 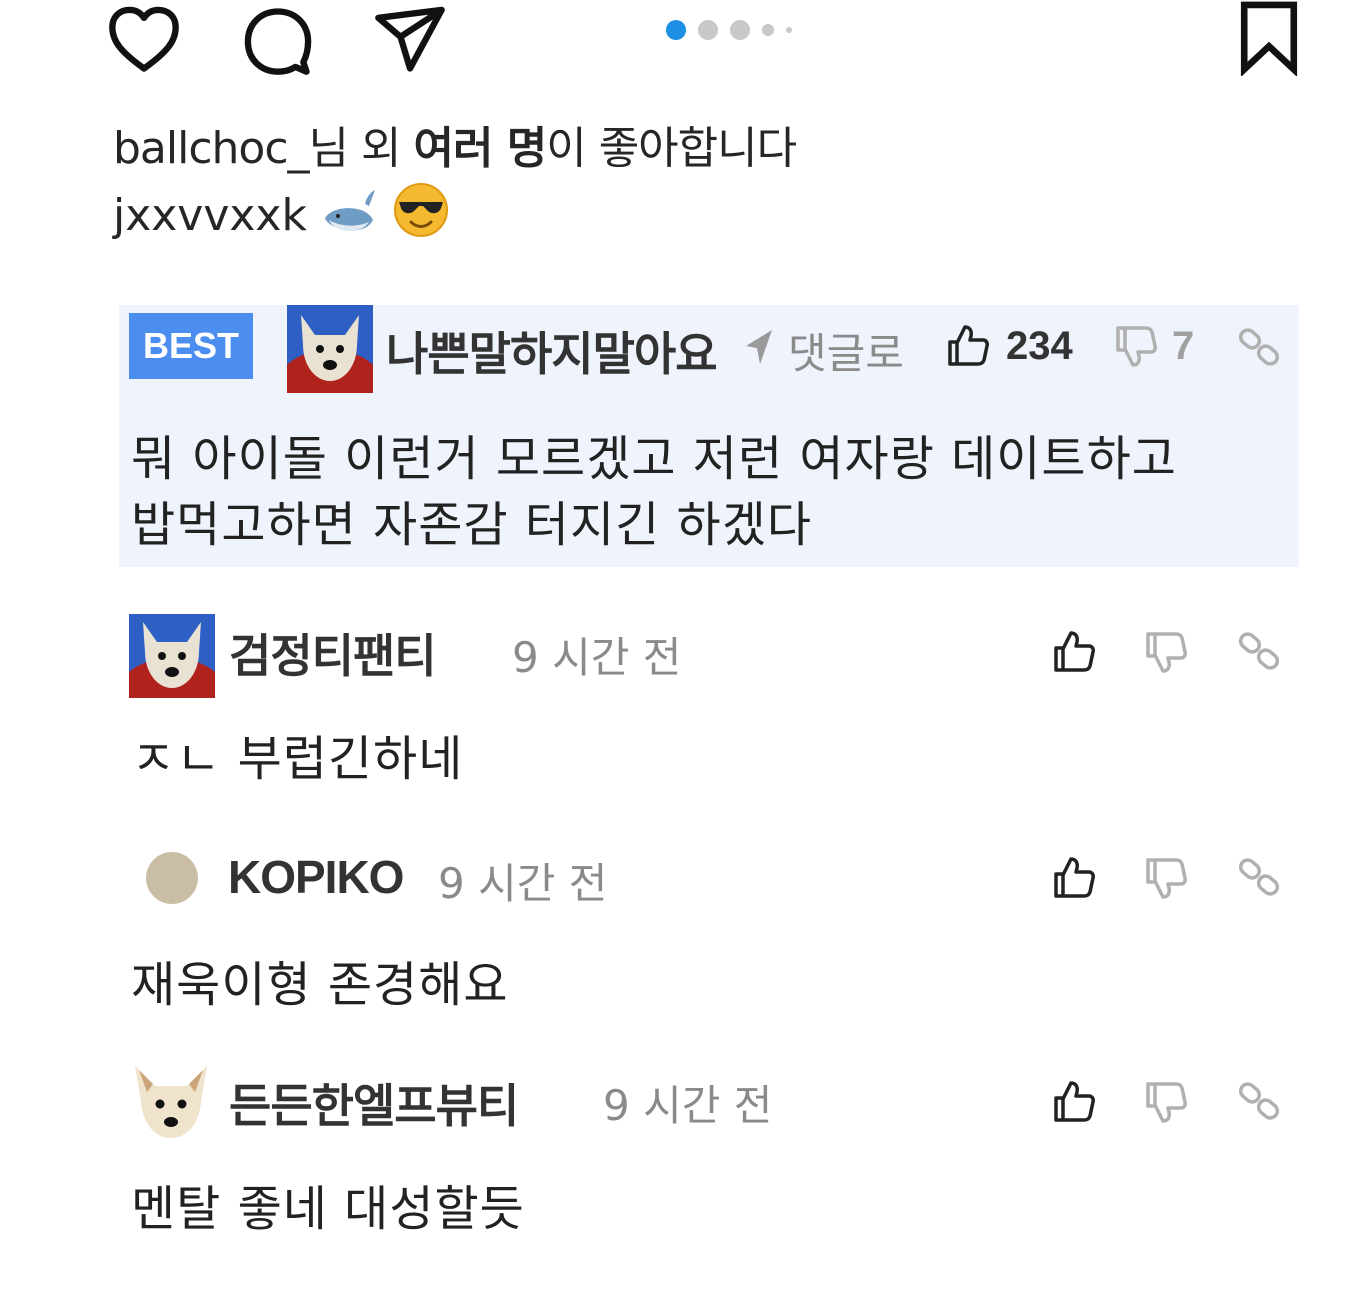 I want to click on carousel-pagination, so click(x=729, y=30).